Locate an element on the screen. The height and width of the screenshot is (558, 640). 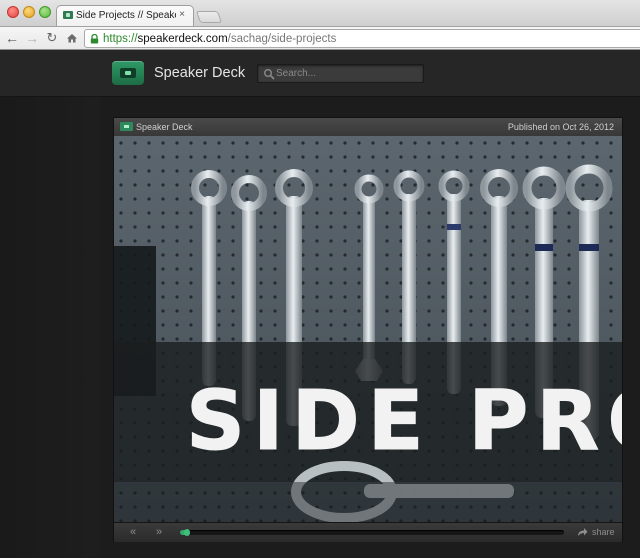
tab-title: Side Projects // Speaker Deck is located at coordinates (126, 15).